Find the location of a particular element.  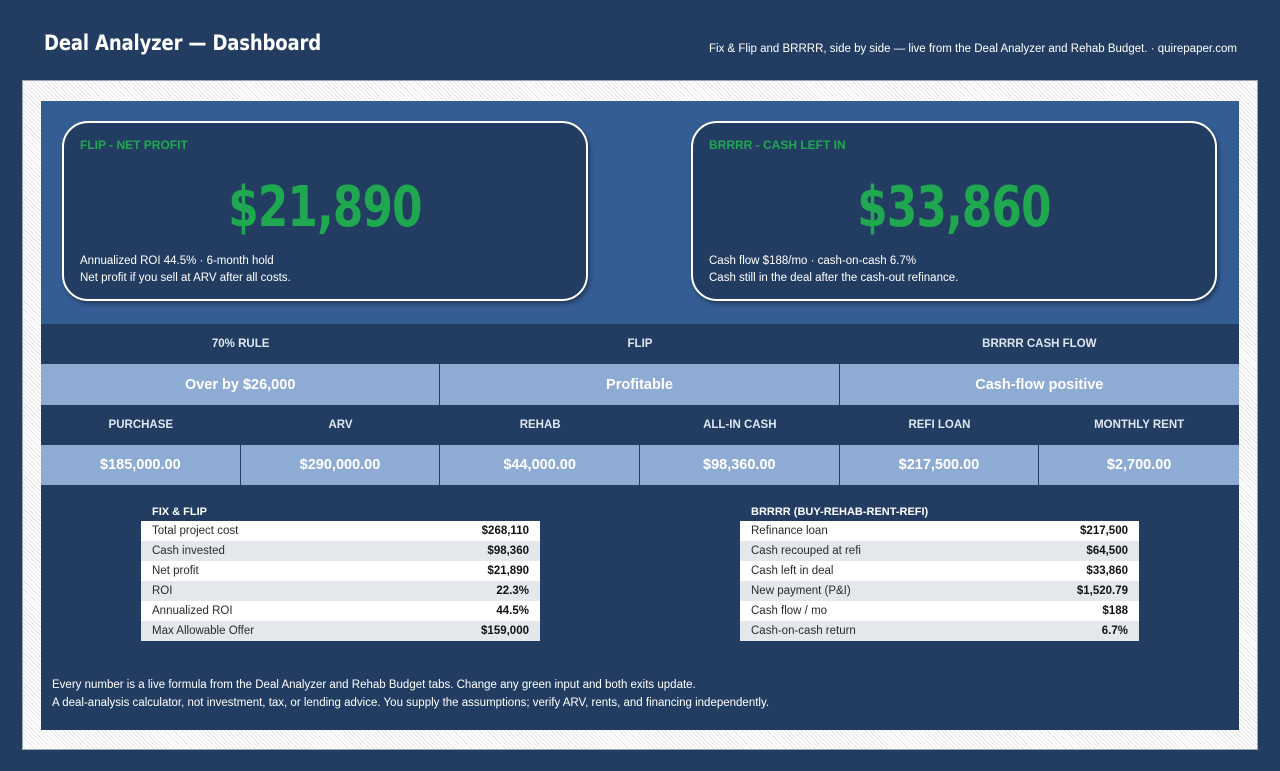

metric-header-cell: REFI LOAN is located at coordinates (939, 425).